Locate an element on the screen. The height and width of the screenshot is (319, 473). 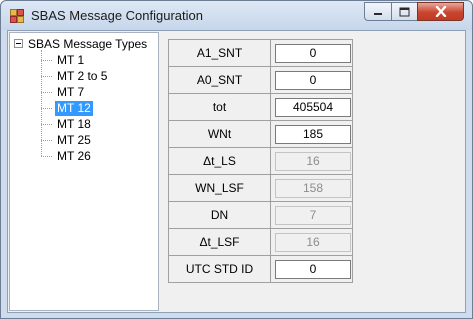
dt-ls-field: 16 is located at coordinates (313, 161).